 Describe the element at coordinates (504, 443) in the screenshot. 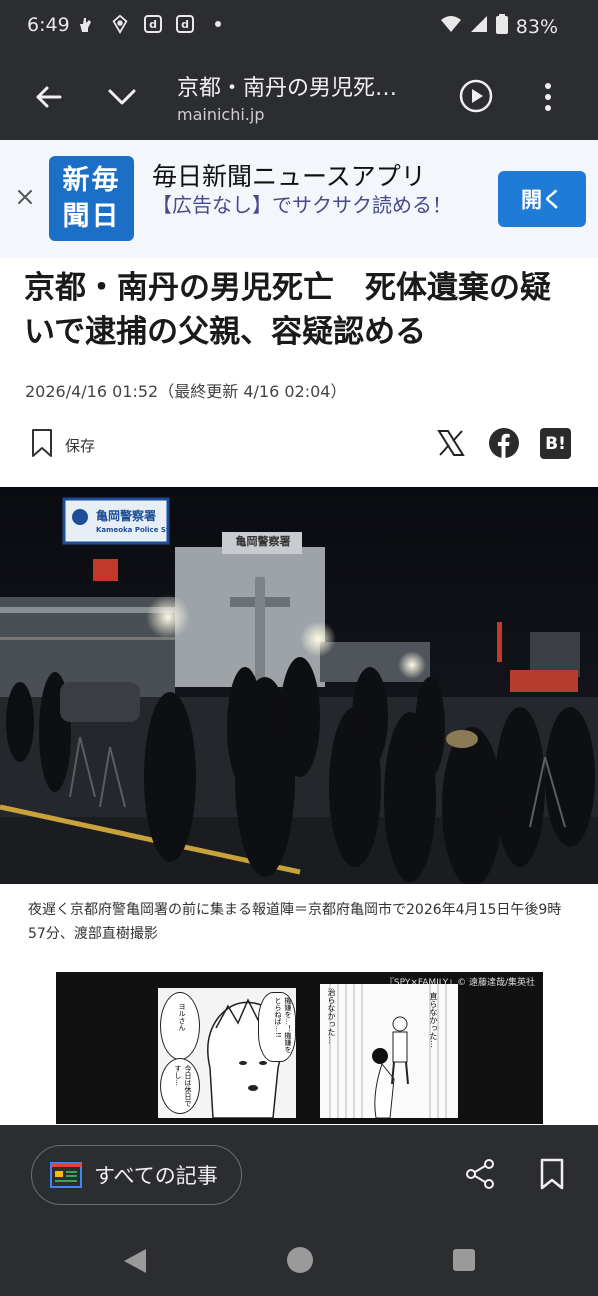

I see `facebook-share-icon` at that location.